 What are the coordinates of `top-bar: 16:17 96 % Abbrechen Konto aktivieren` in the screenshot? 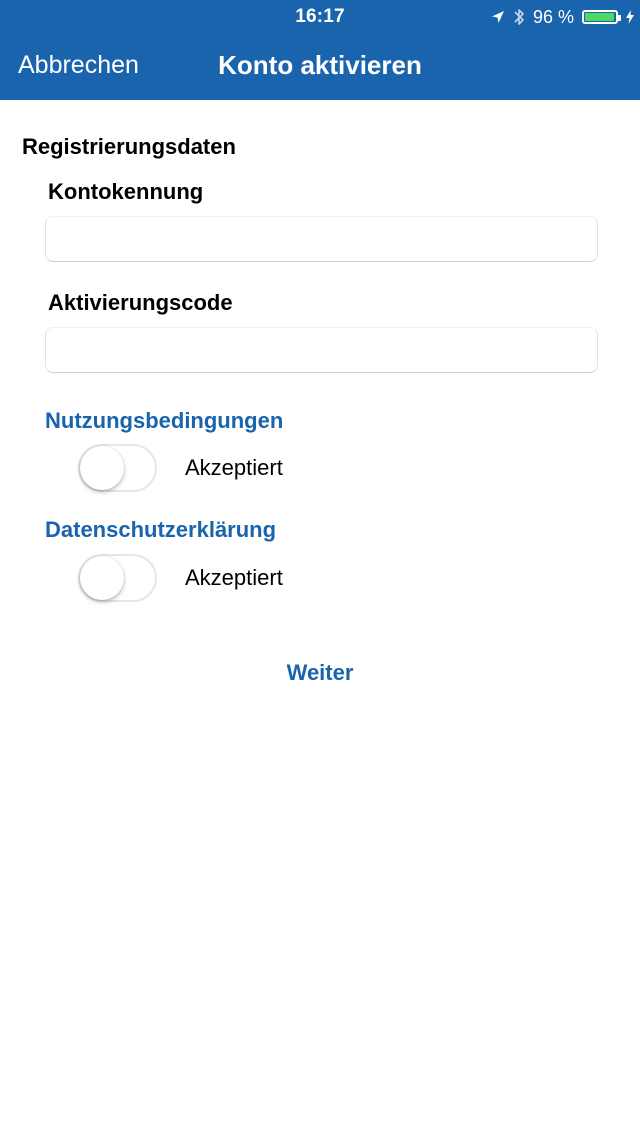 It's located at (320, 50).